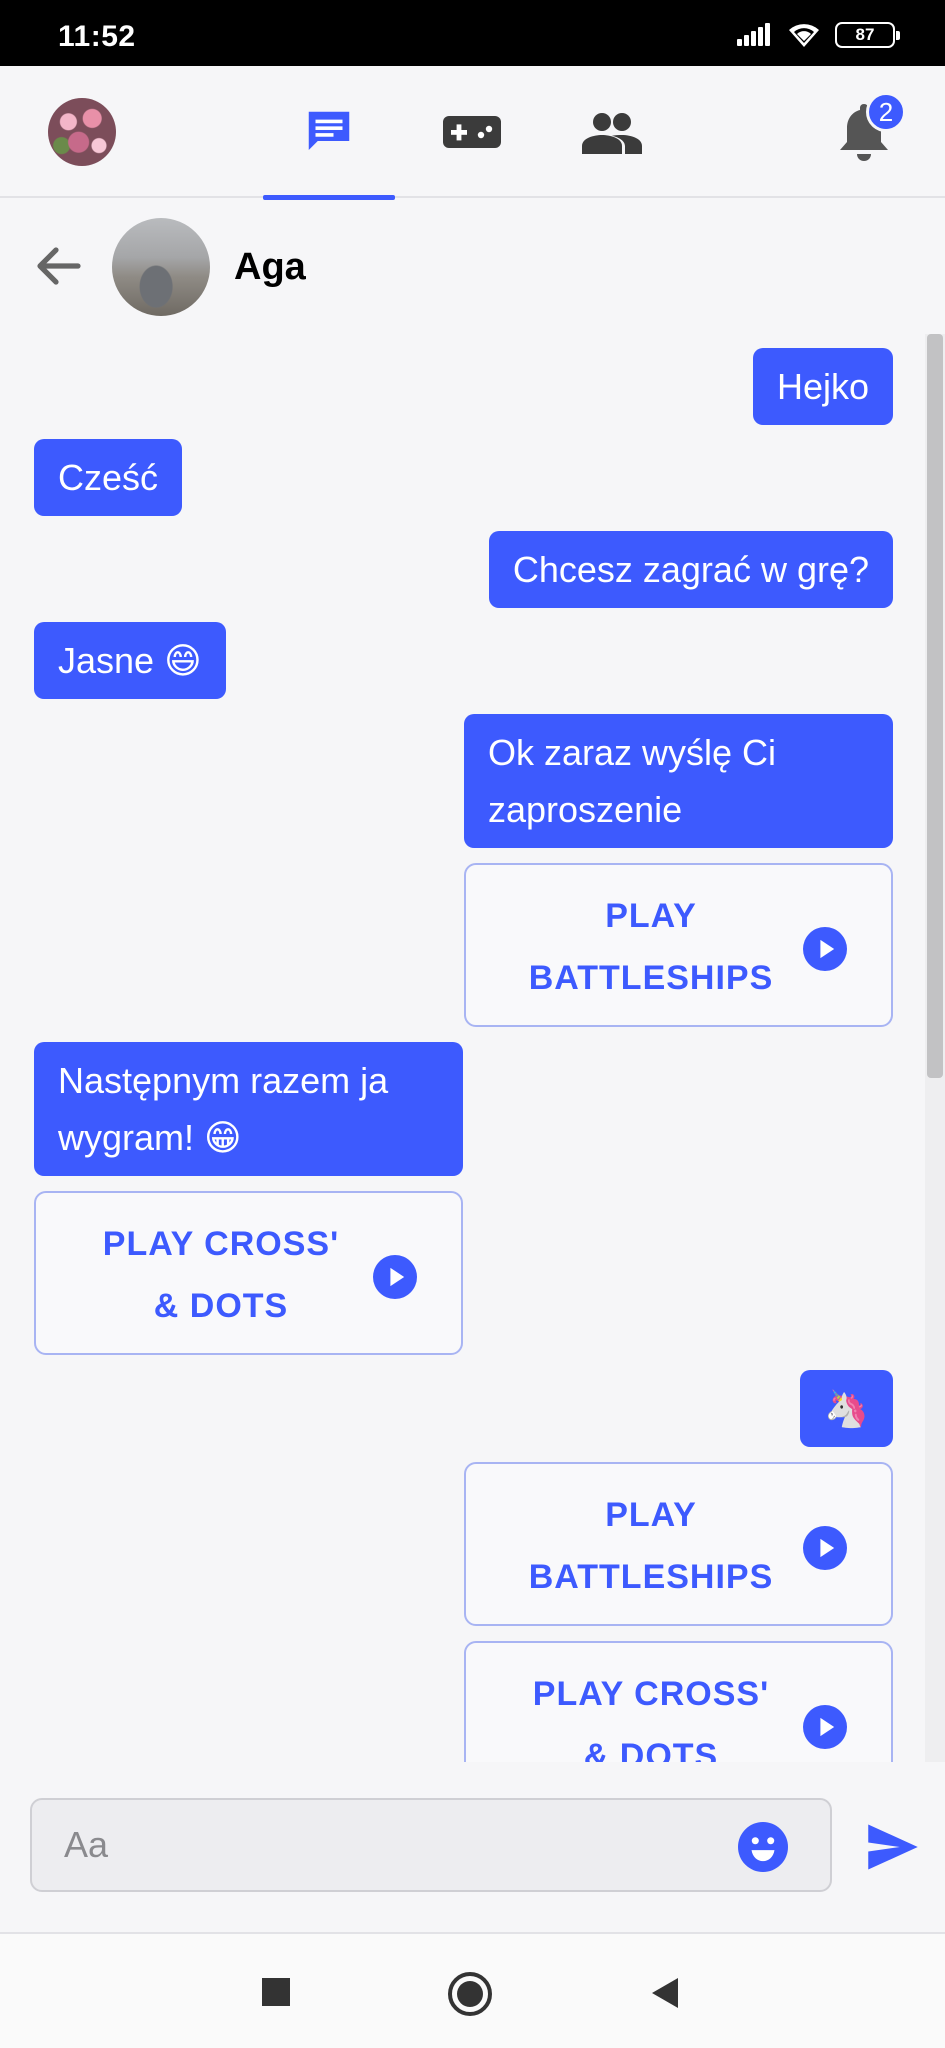 The image size is (945, 2048). What do you see at coordinates (82, 132) in the screenshot?
I see `profile-avatar` at bounding box center [82, 132].